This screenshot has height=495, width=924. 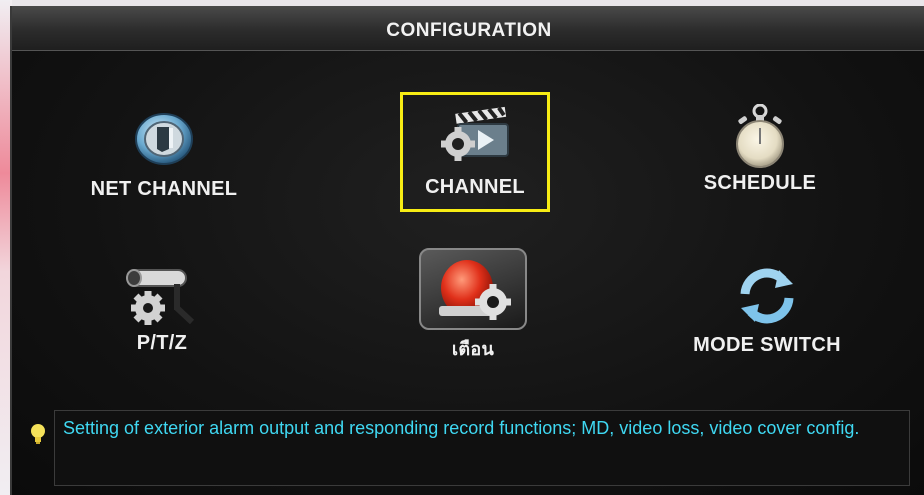 I want to click on menu-item-label: P/T/Z, so click(x=162, y=343).